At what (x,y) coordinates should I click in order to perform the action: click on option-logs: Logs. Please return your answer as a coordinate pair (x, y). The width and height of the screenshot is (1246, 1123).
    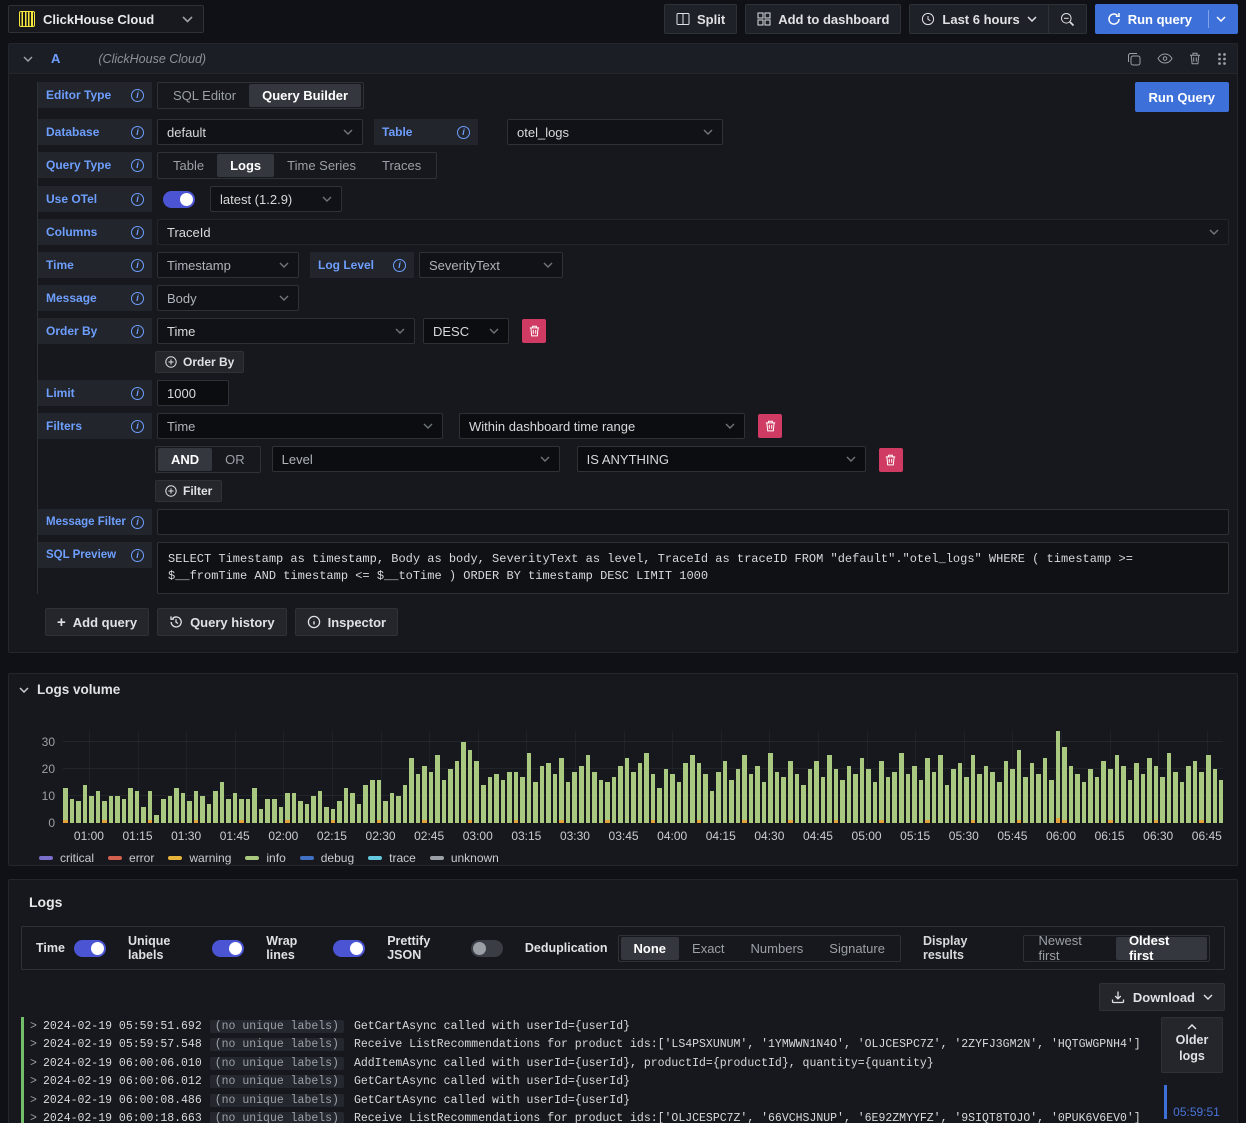
    Looking at the image, I should click on (246, 165).